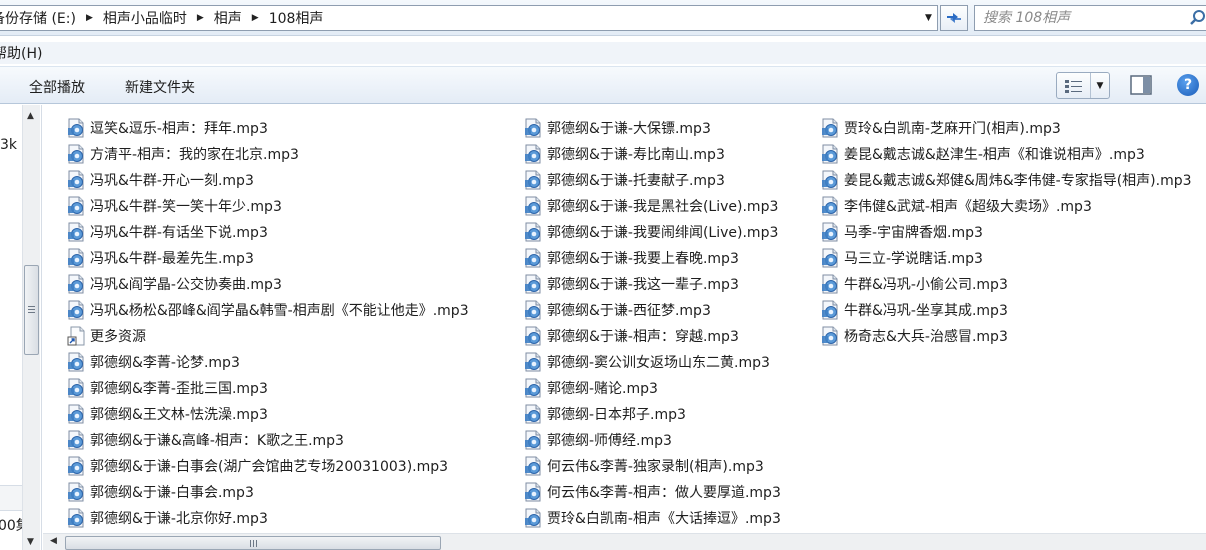 Image resolution: width=1206 pixels, height=550 pixels. I want to click on file-name: 牛群&冯巩-坐享其成.mp3, so click(926, 311).